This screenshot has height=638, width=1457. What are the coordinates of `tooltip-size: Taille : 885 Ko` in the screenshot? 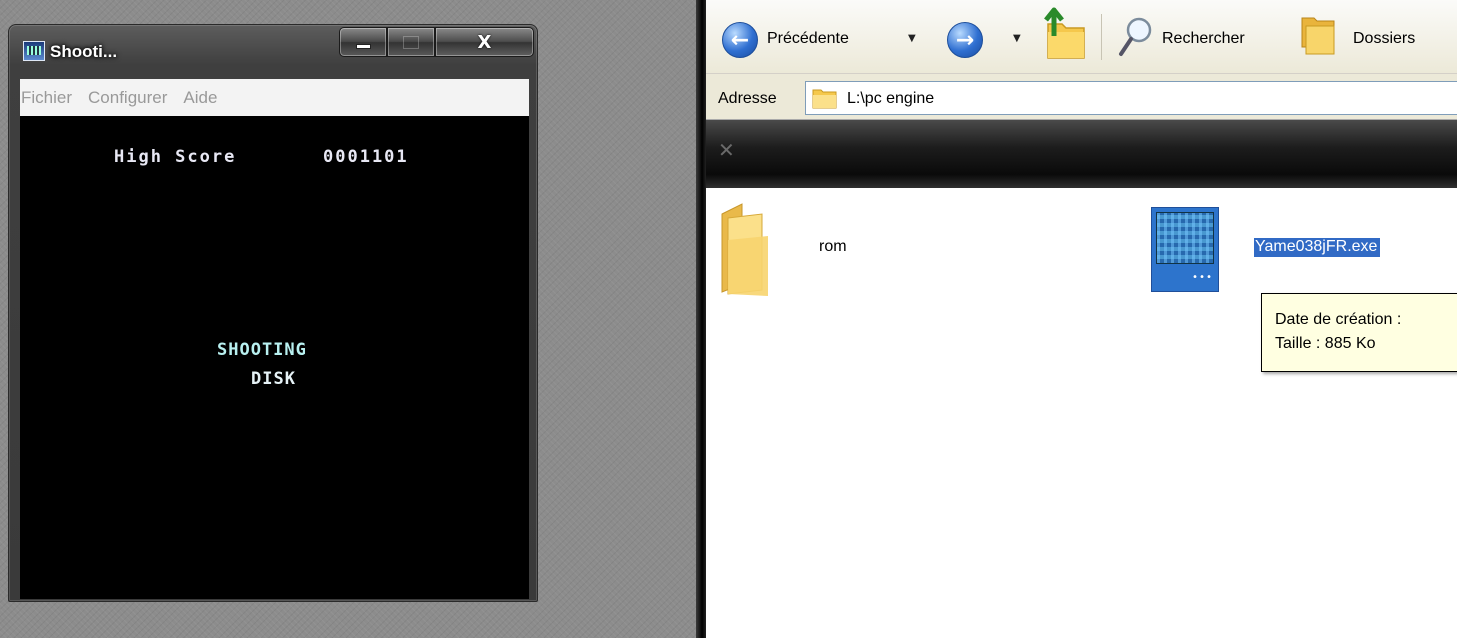 It's located at (1325, 343).